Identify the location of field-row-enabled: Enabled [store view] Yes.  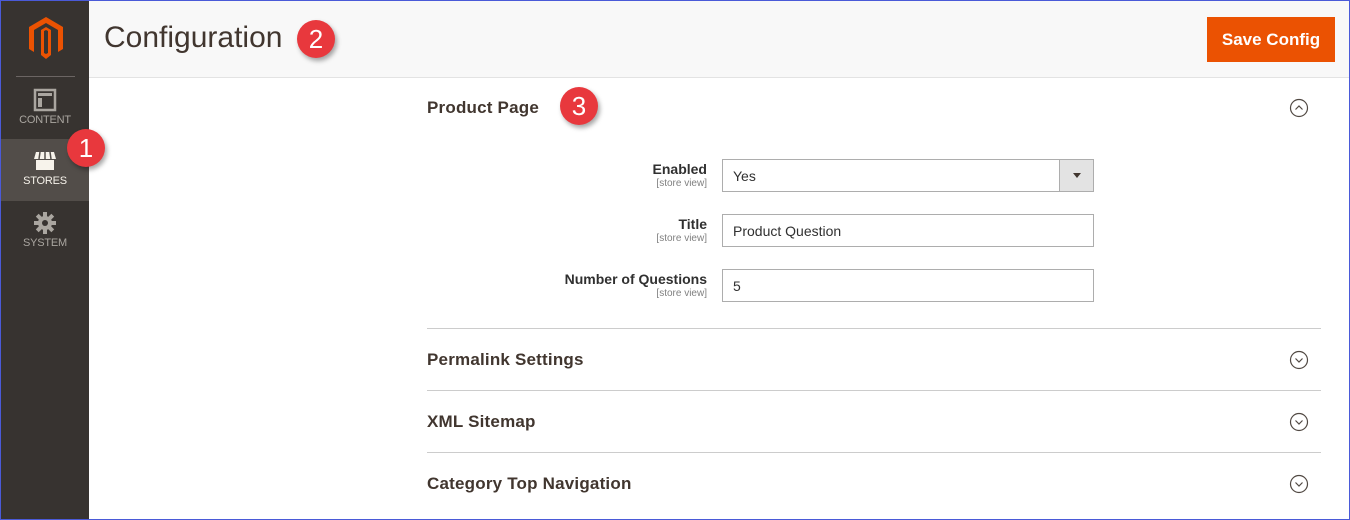
(874, 177).